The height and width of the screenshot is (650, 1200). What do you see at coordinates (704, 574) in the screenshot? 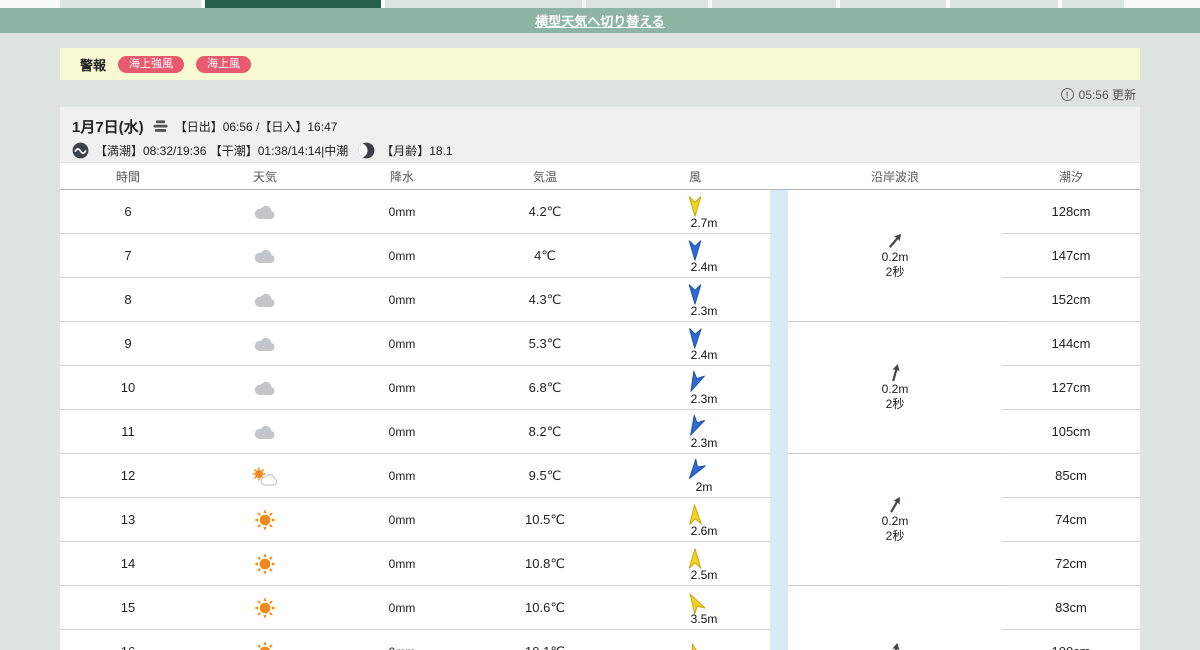
I see `wind-speed-label: 2.5m` at bounding box center [704, 574].